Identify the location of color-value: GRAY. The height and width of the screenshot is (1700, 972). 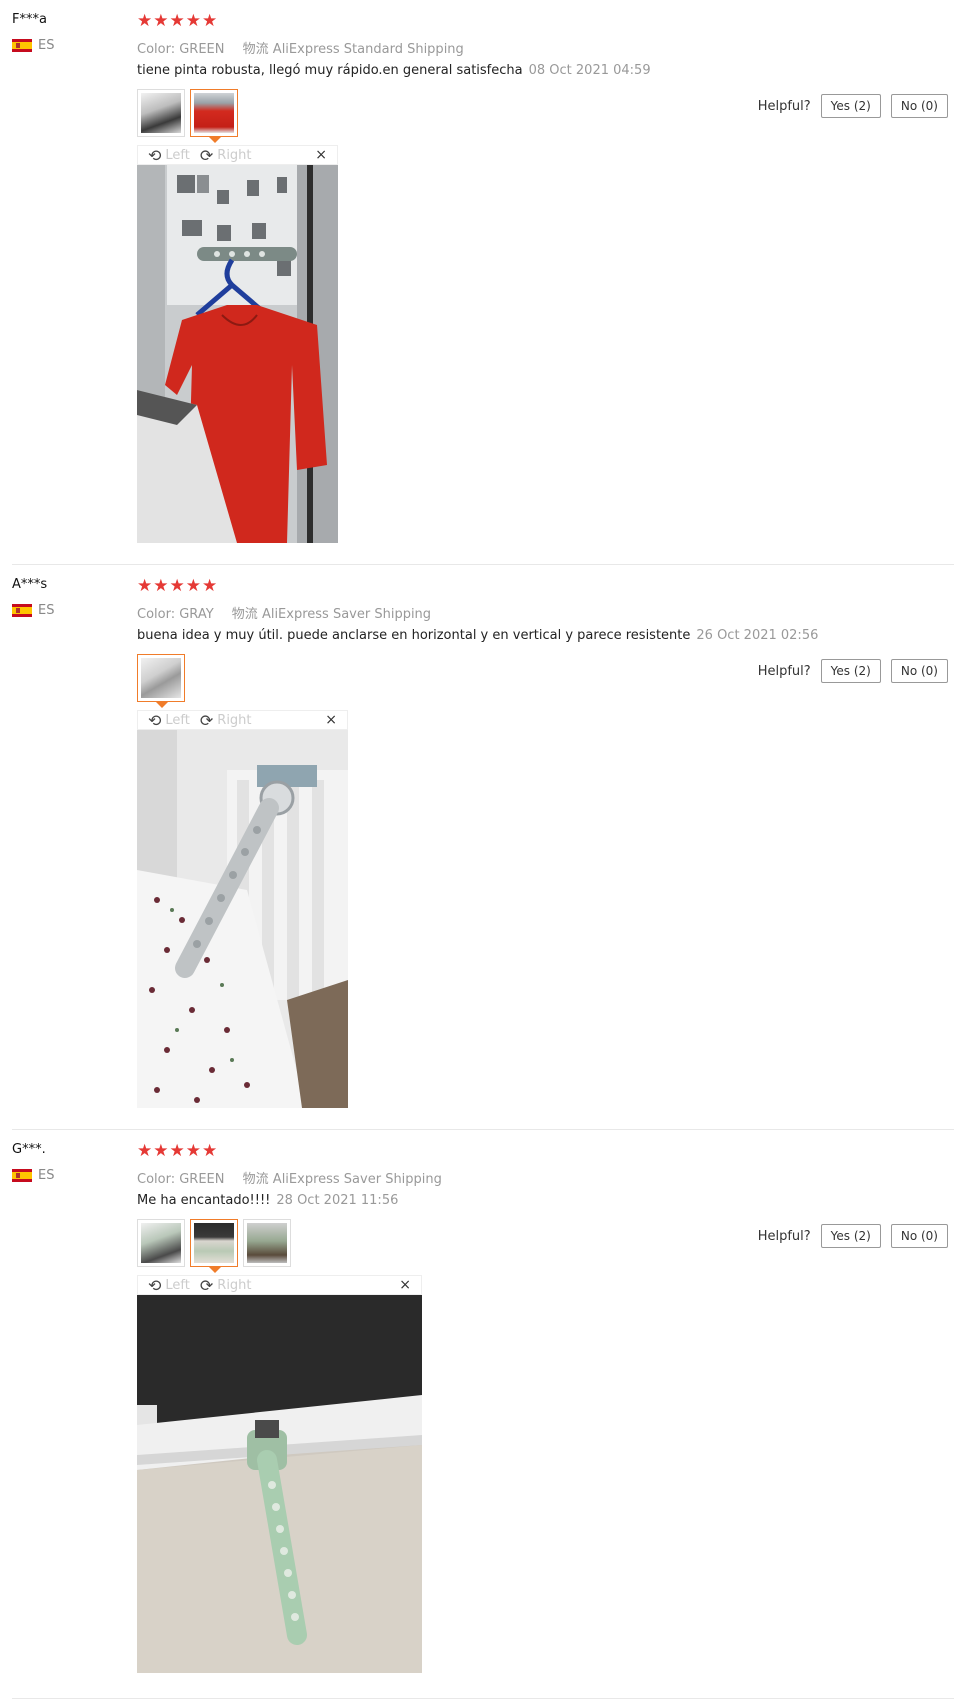
(196, 614).